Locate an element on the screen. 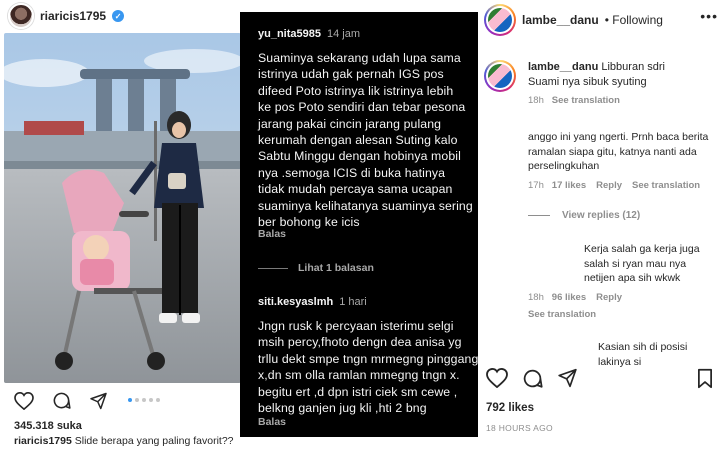  right-post-header: lambe__danu • Following is located at coordinates (573, 20).